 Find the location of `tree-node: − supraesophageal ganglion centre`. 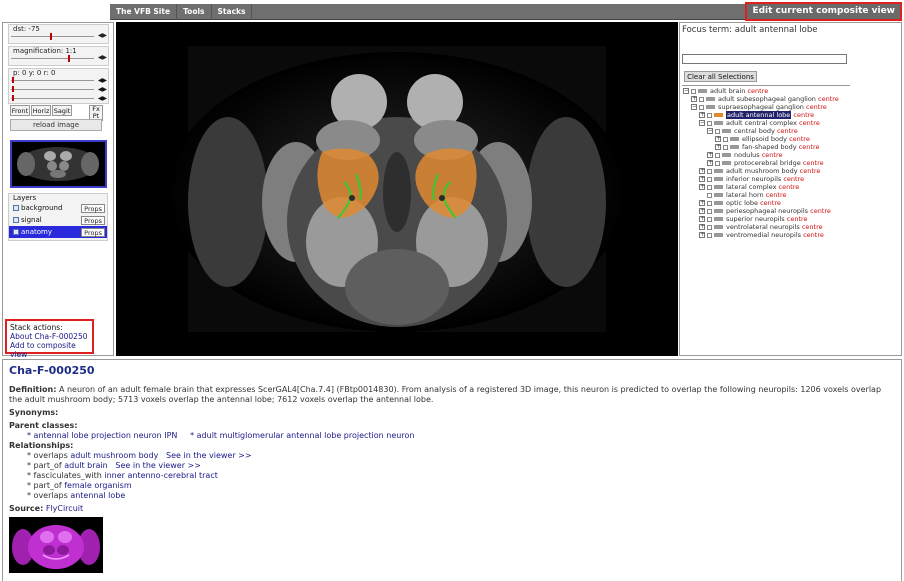

tree-node: − supraesophageal ganglion centre is located at coordinates (790, 107).